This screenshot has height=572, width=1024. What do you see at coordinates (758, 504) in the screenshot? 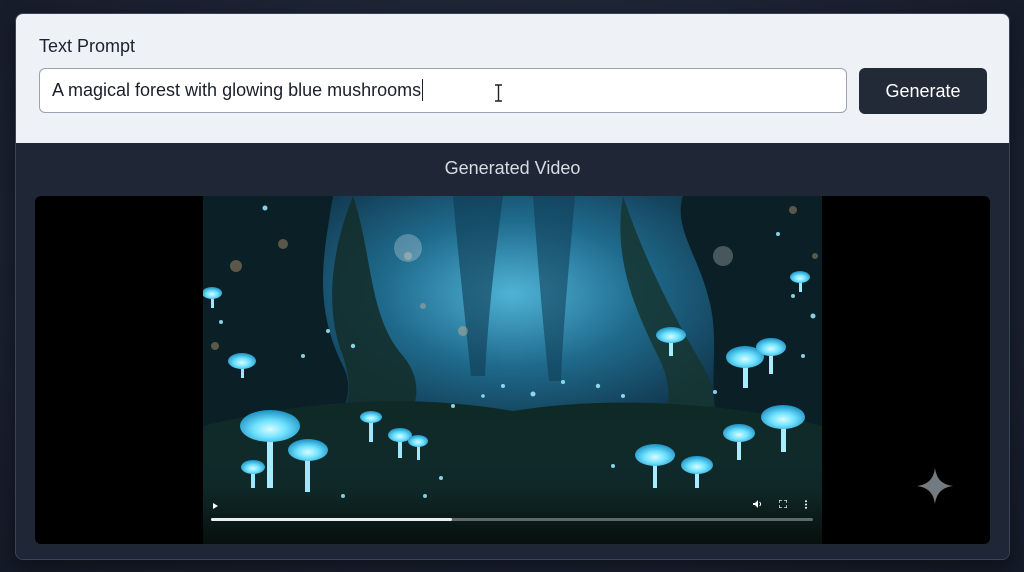
I see `volume-icon` at bounding box center [758, 504].